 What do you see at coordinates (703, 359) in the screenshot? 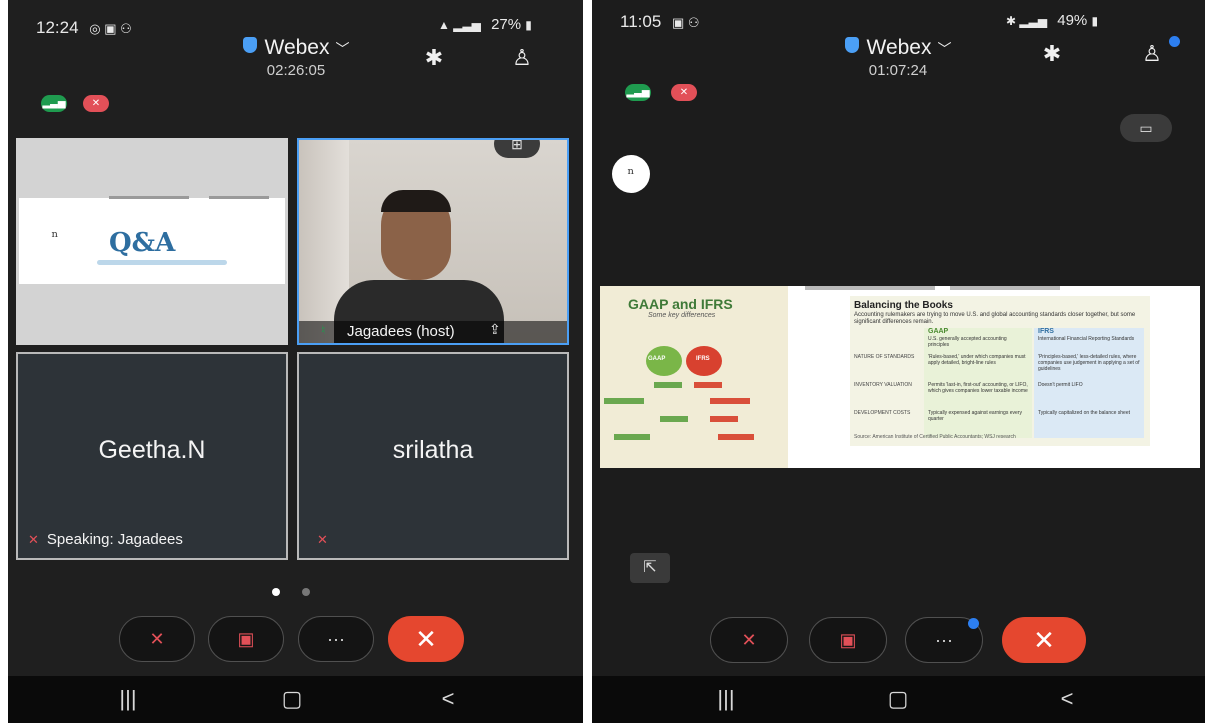
I see `apple-label-ifrs: IFRS` at bounding box center [703, 359].